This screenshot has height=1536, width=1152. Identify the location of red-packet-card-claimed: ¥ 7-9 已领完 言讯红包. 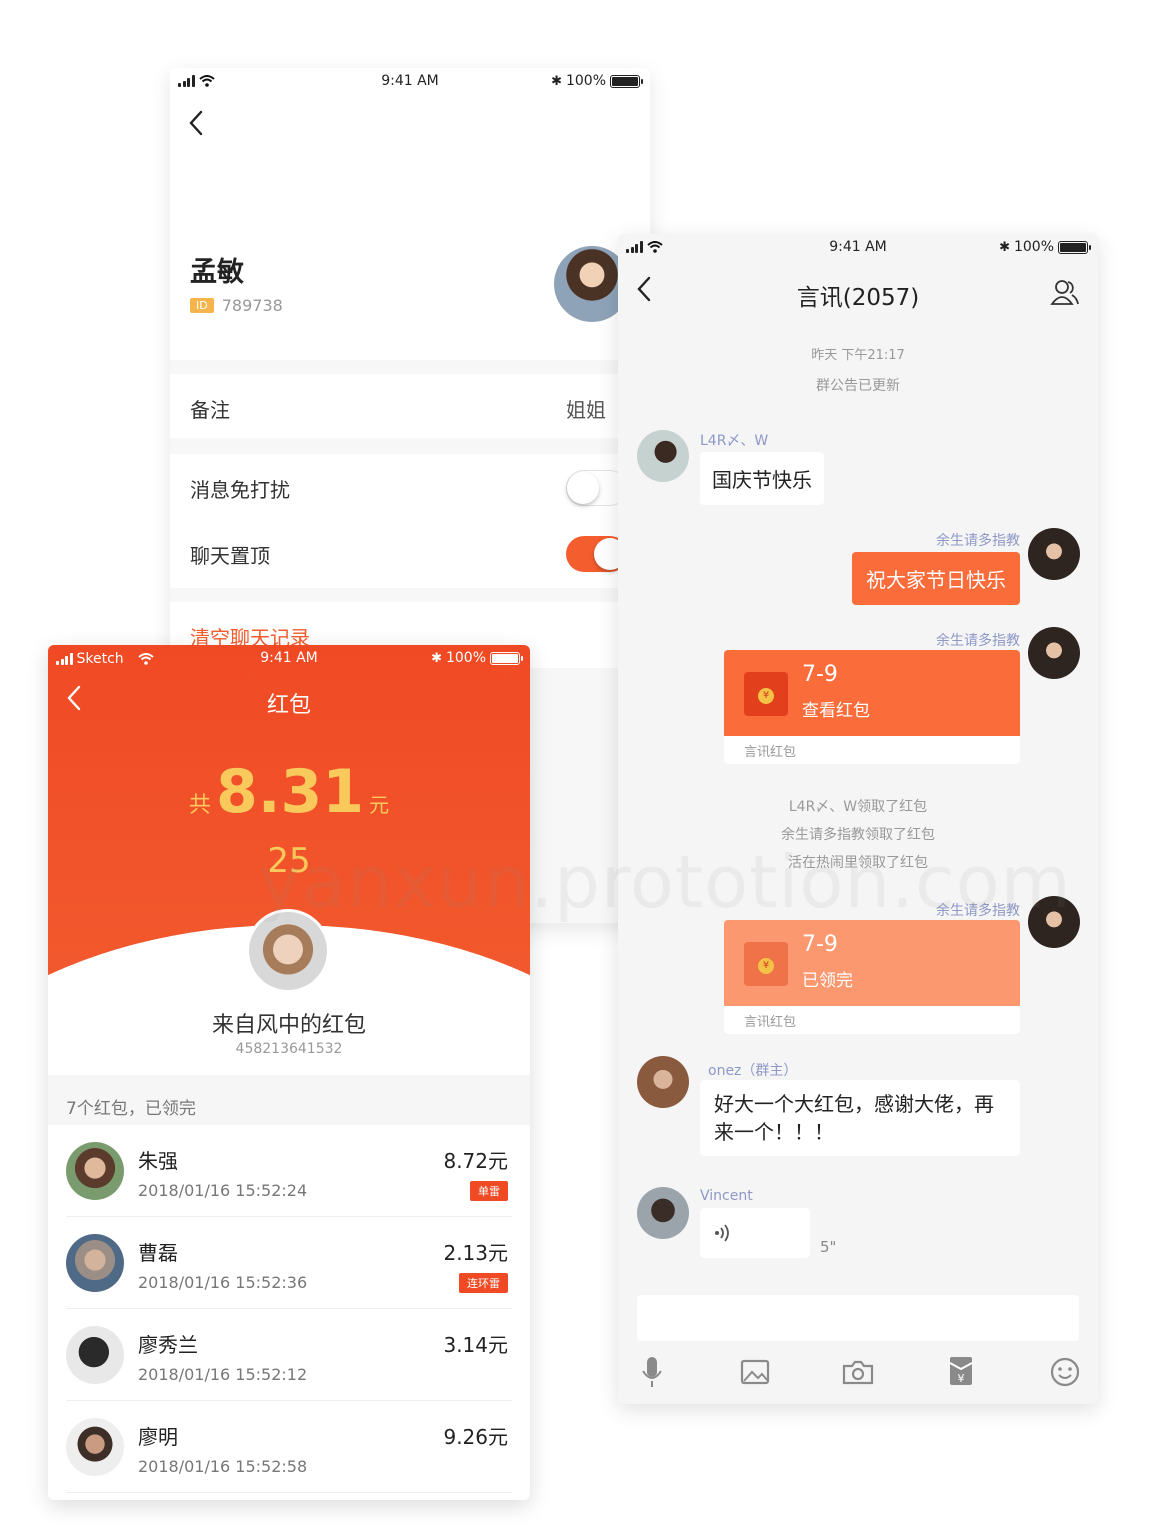
(872, 977).